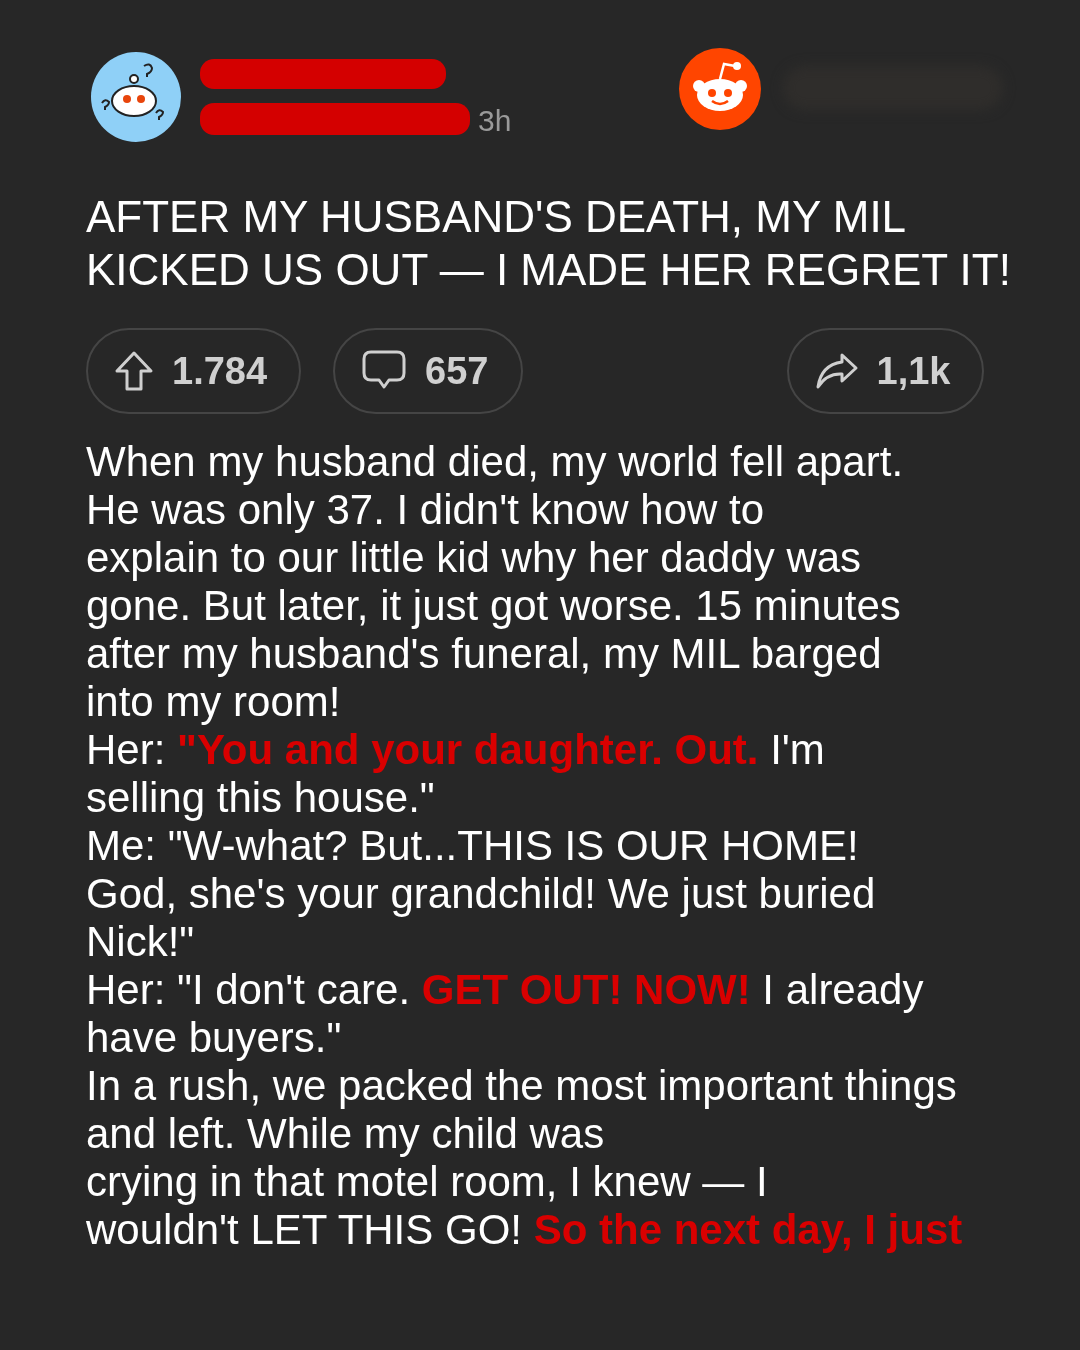 This screenshot has width=1080, height=1350. What do you see at coordinates (549, 243) in the screenshot?
I see `post-title: AFTER MY HUSBAND'S DEATH, MY MIL KICKED US OUT — I MADE HER REGRET IT!` at bounding box center [549, 243].